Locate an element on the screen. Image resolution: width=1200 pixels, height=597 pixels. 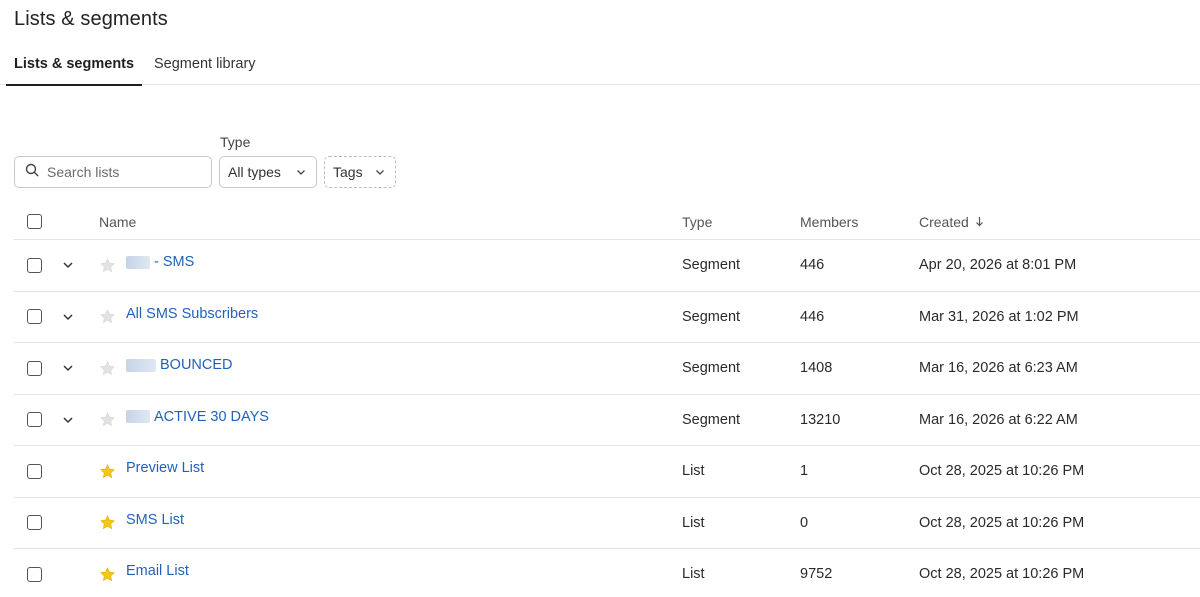
list-name-link: Email List is located at coordinates (157, 571).